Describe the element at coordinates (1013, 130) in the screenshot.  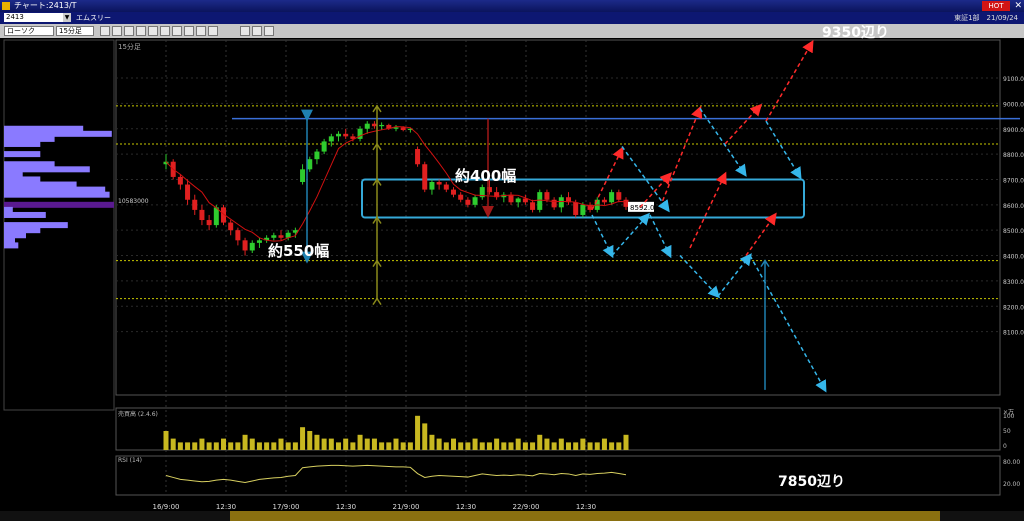
I see `y-tick-label: 8900.0` at that location.